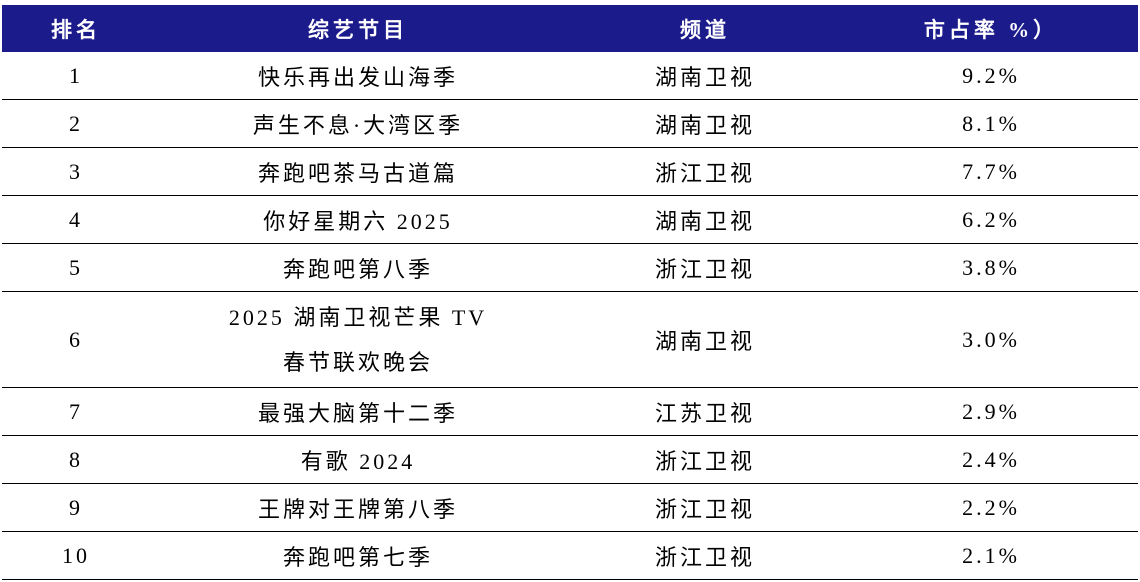 This screenshot has width=1140, height=582. What do you see at coordinates (570, 220) in the screenshot?
I see `table-row: 4 你好星期六 2025 湖南卫视 6.2%` at bounding box center [570, 220].